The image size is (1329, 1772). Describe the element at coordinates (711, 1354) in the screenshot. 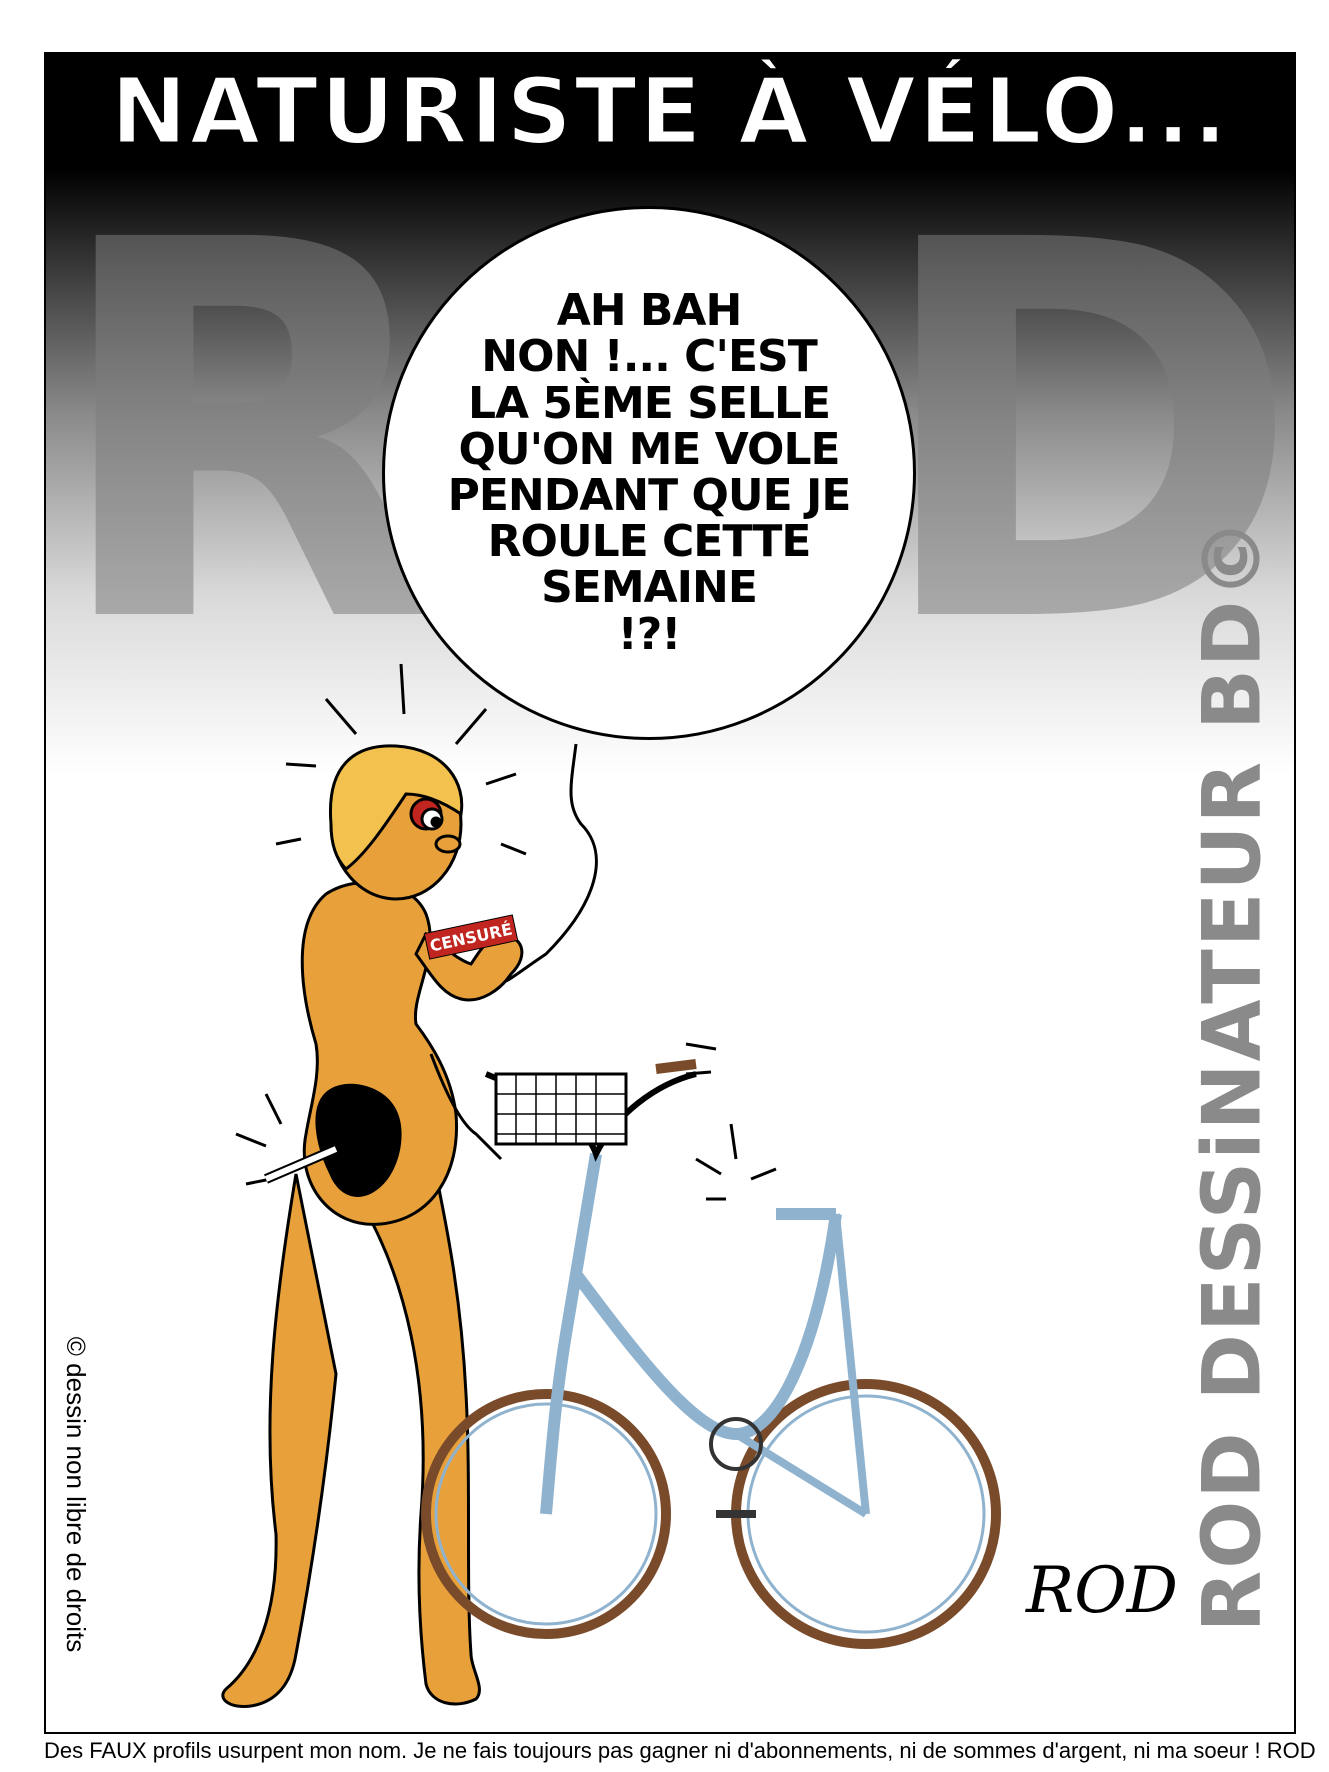

I see `bicycle` at that location.